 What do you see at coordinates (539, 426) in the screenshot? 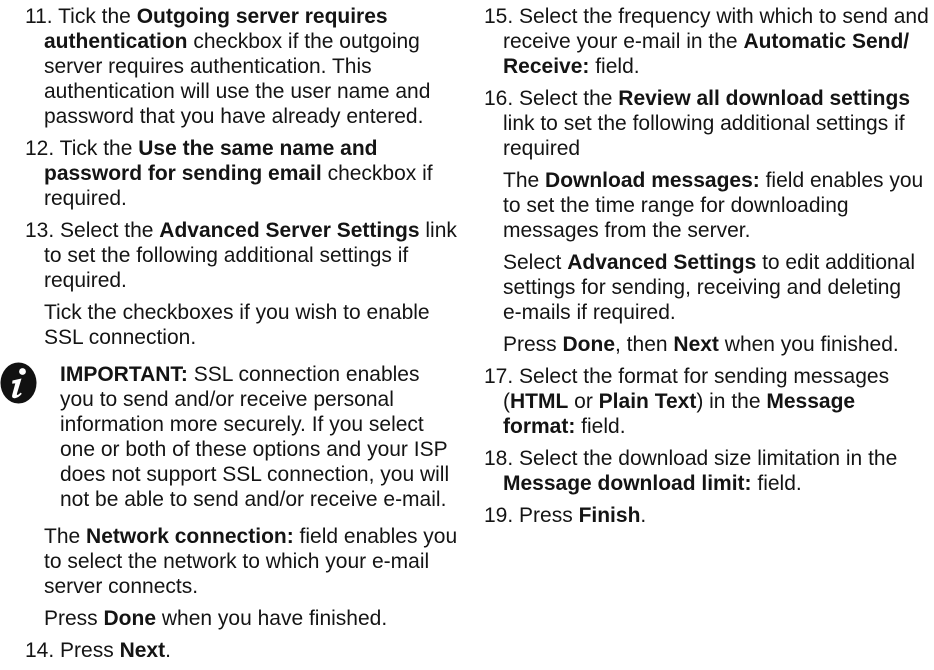
I see `bold-text: format:` at bounding box center [539, 426].